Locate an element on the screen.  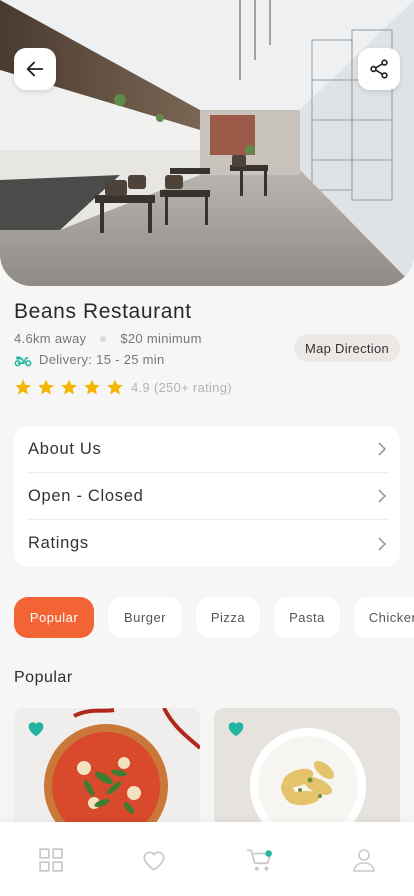
rating-text: 4.9 (250+ rating) is located at coordinates (181, 387).